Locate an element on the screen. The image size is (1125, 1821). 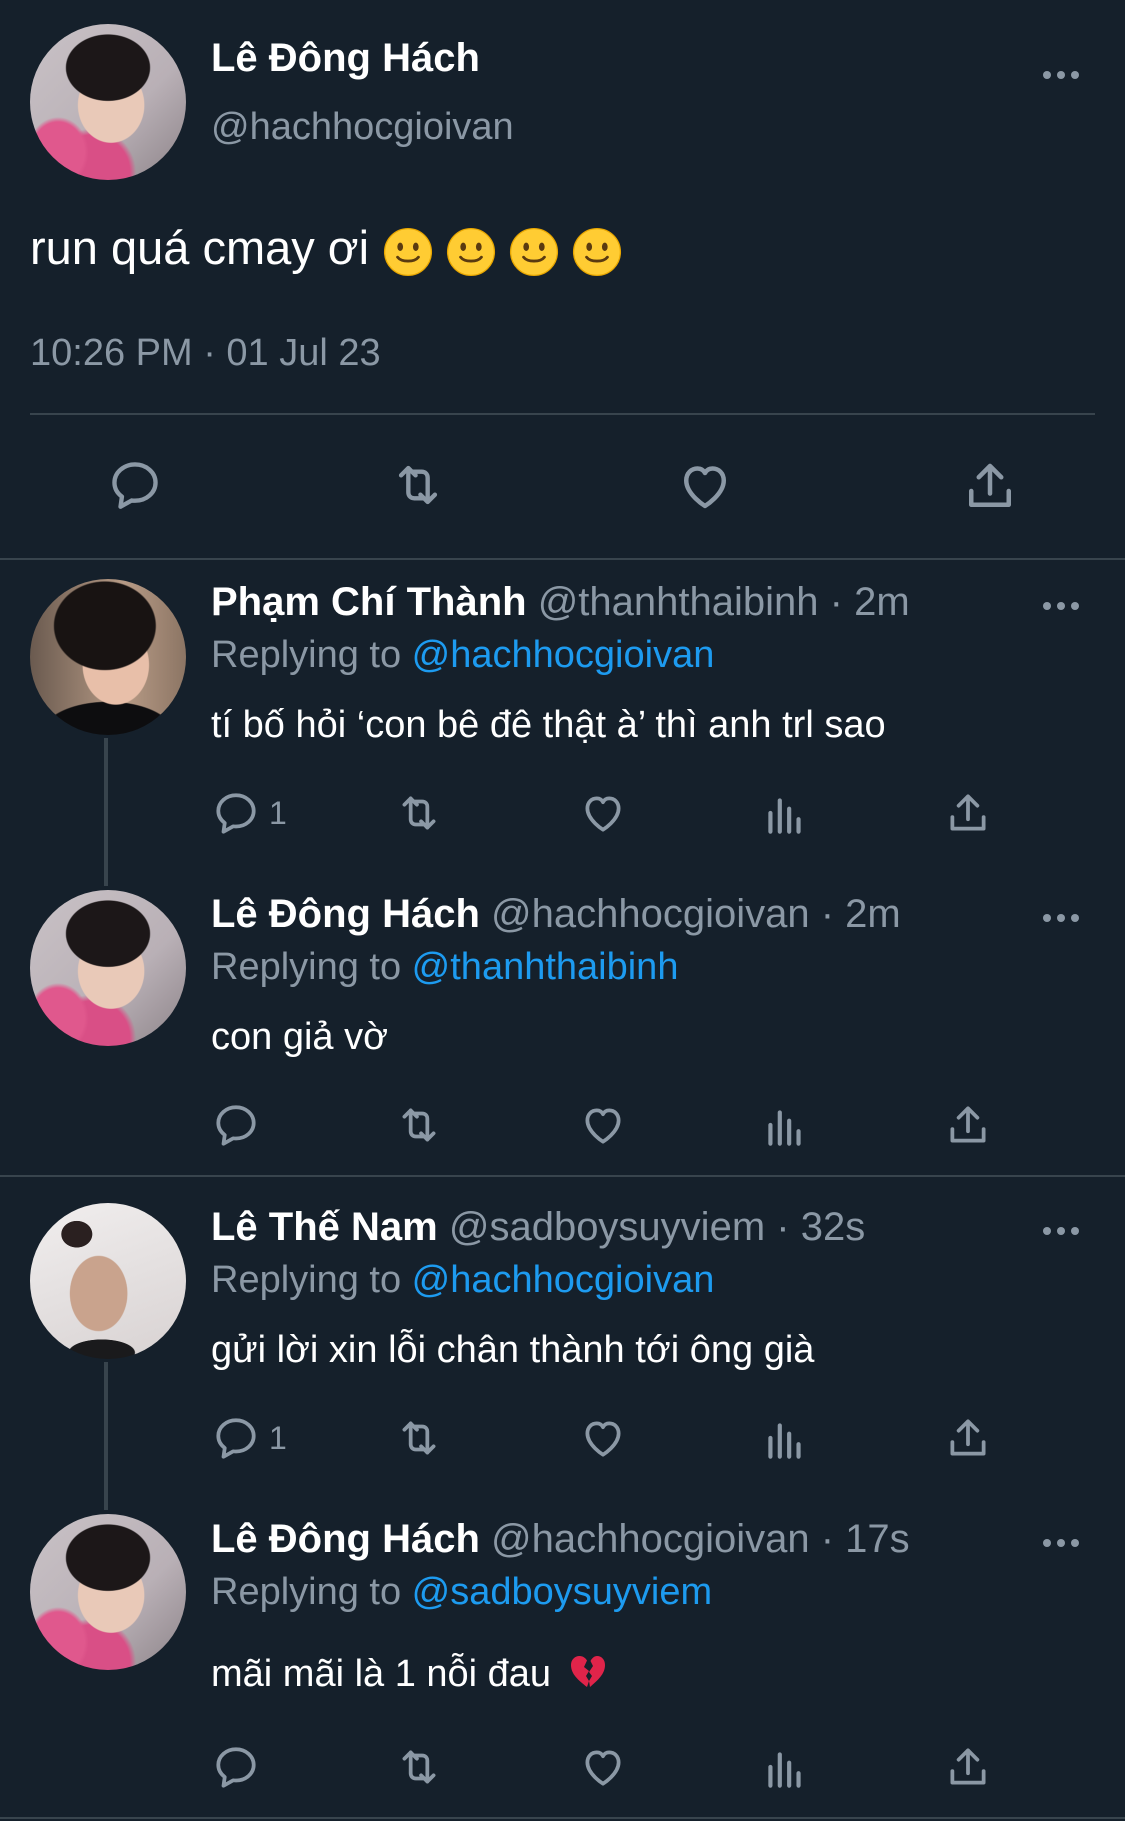
replying-to: Replying to @sadboysuyviem is located at coordinates (461, 1592).